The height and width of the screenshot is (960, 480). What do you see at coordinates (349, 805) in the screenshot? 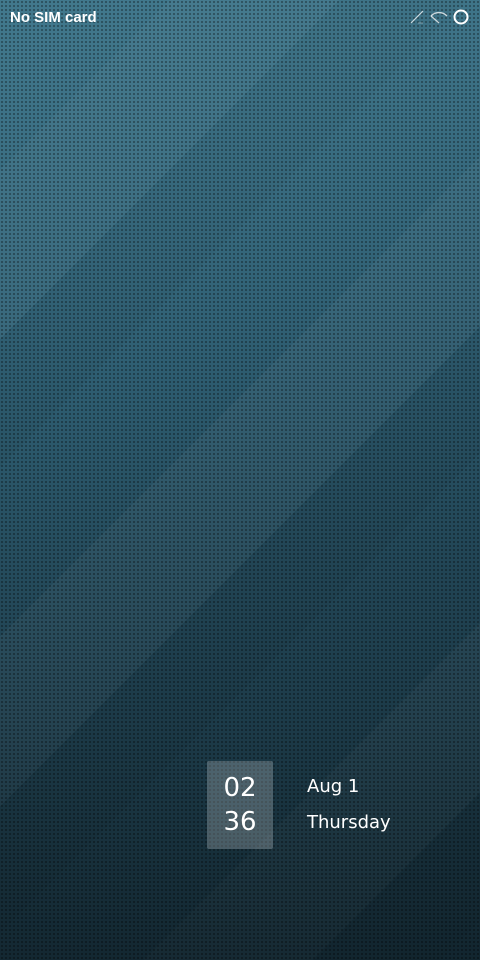
I see `lockscreen-date: Aug 1 Thursday` at bounding box center [349, 805].